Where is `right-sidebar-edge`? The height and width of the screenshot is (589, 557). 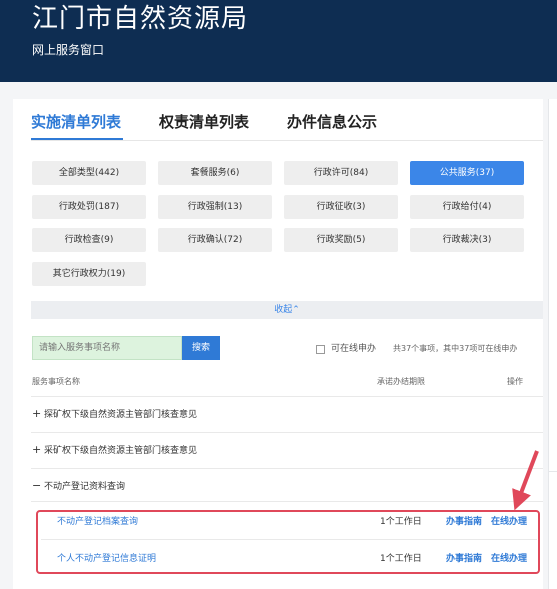 right-sidebar-edge is located at coordinates (552, 344).